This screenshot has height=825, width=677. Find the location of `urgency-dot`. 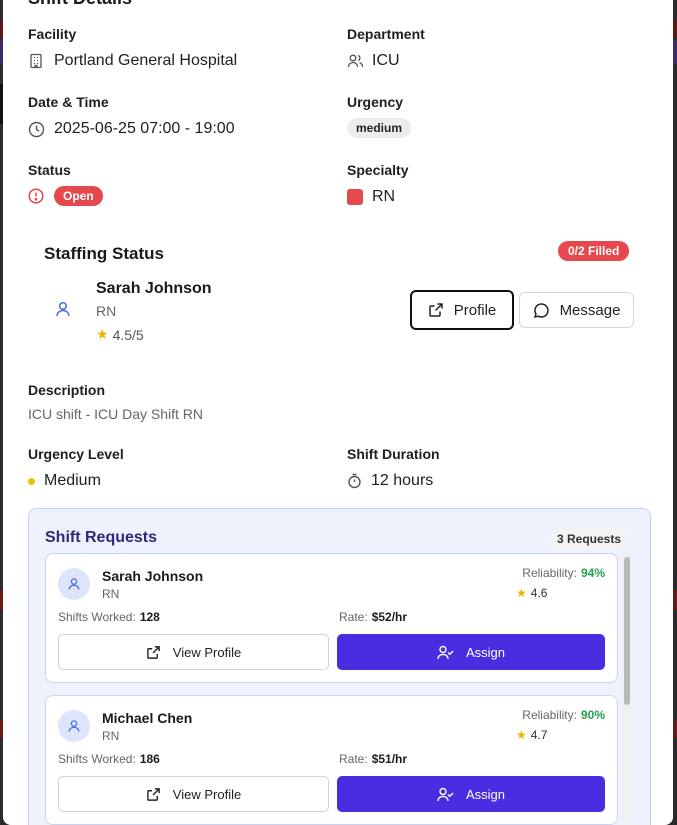

urgency-dot is located at coordinates (31, 481).